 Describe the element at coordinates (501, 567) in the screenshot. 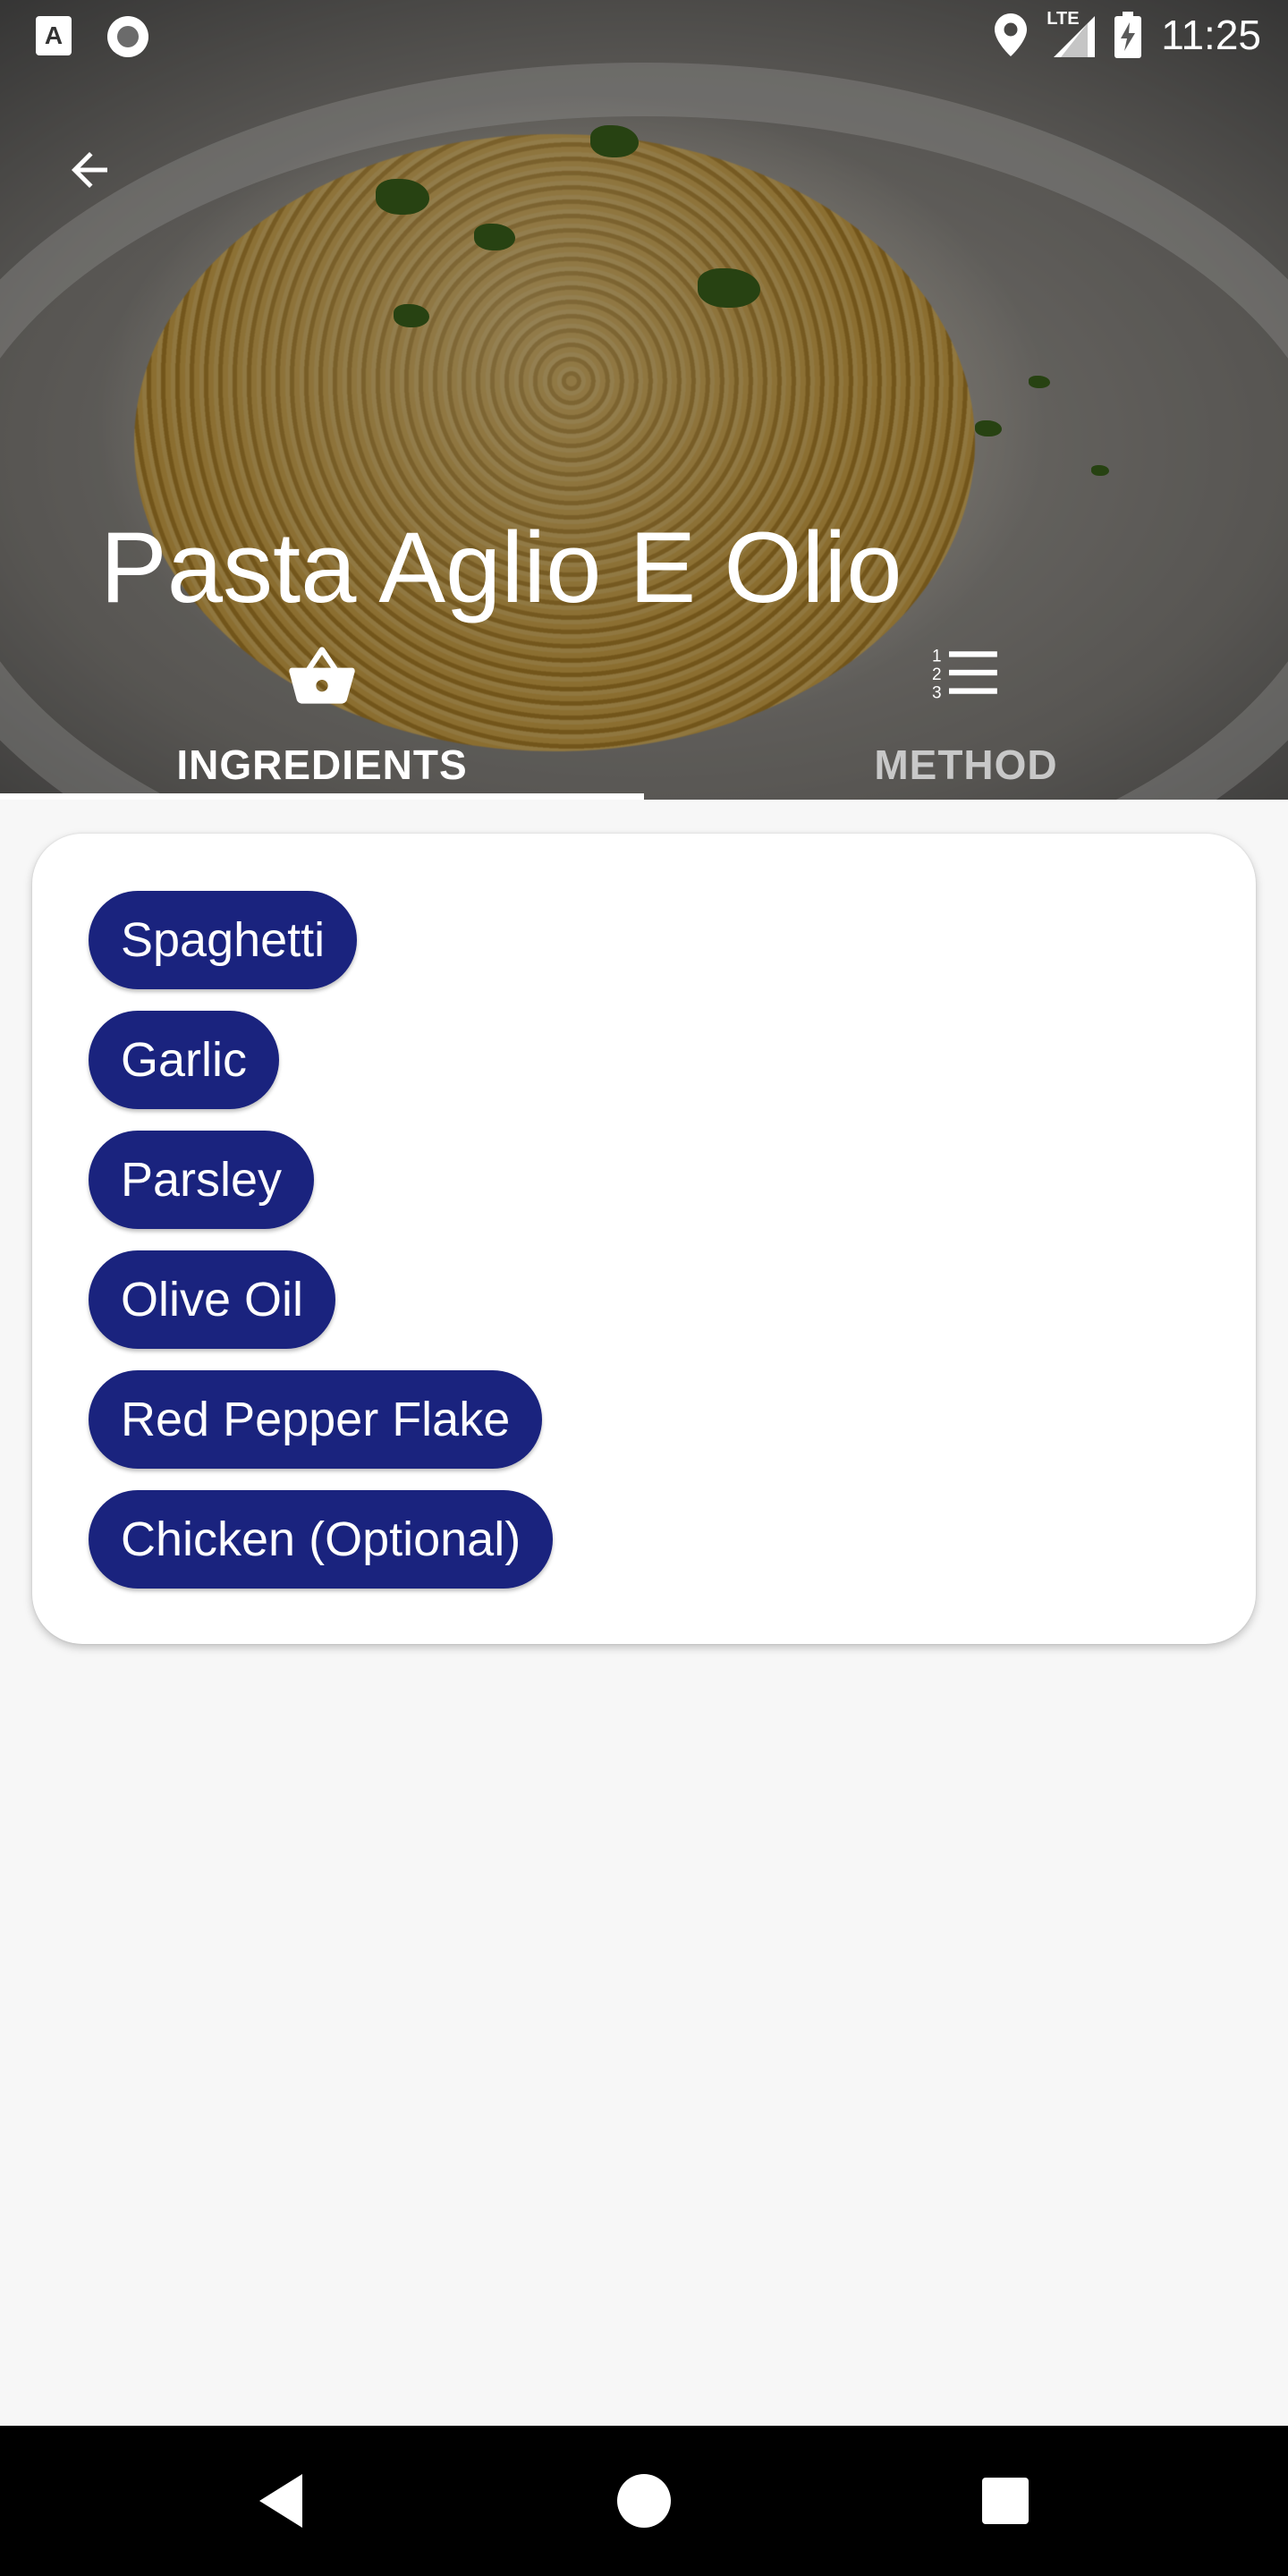

I see `recipe-title: Pasta Aglio E Olio` at that location.